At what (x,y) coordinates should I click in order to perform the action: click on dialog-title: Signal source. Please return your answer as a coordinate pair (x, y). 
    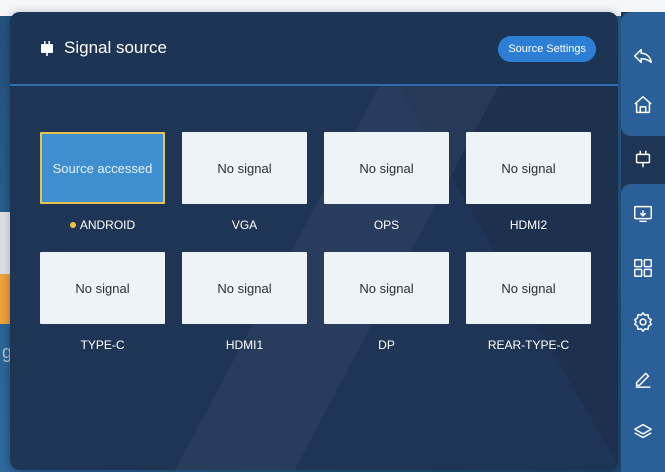
    Looking at the image, I should click on (116, 47).